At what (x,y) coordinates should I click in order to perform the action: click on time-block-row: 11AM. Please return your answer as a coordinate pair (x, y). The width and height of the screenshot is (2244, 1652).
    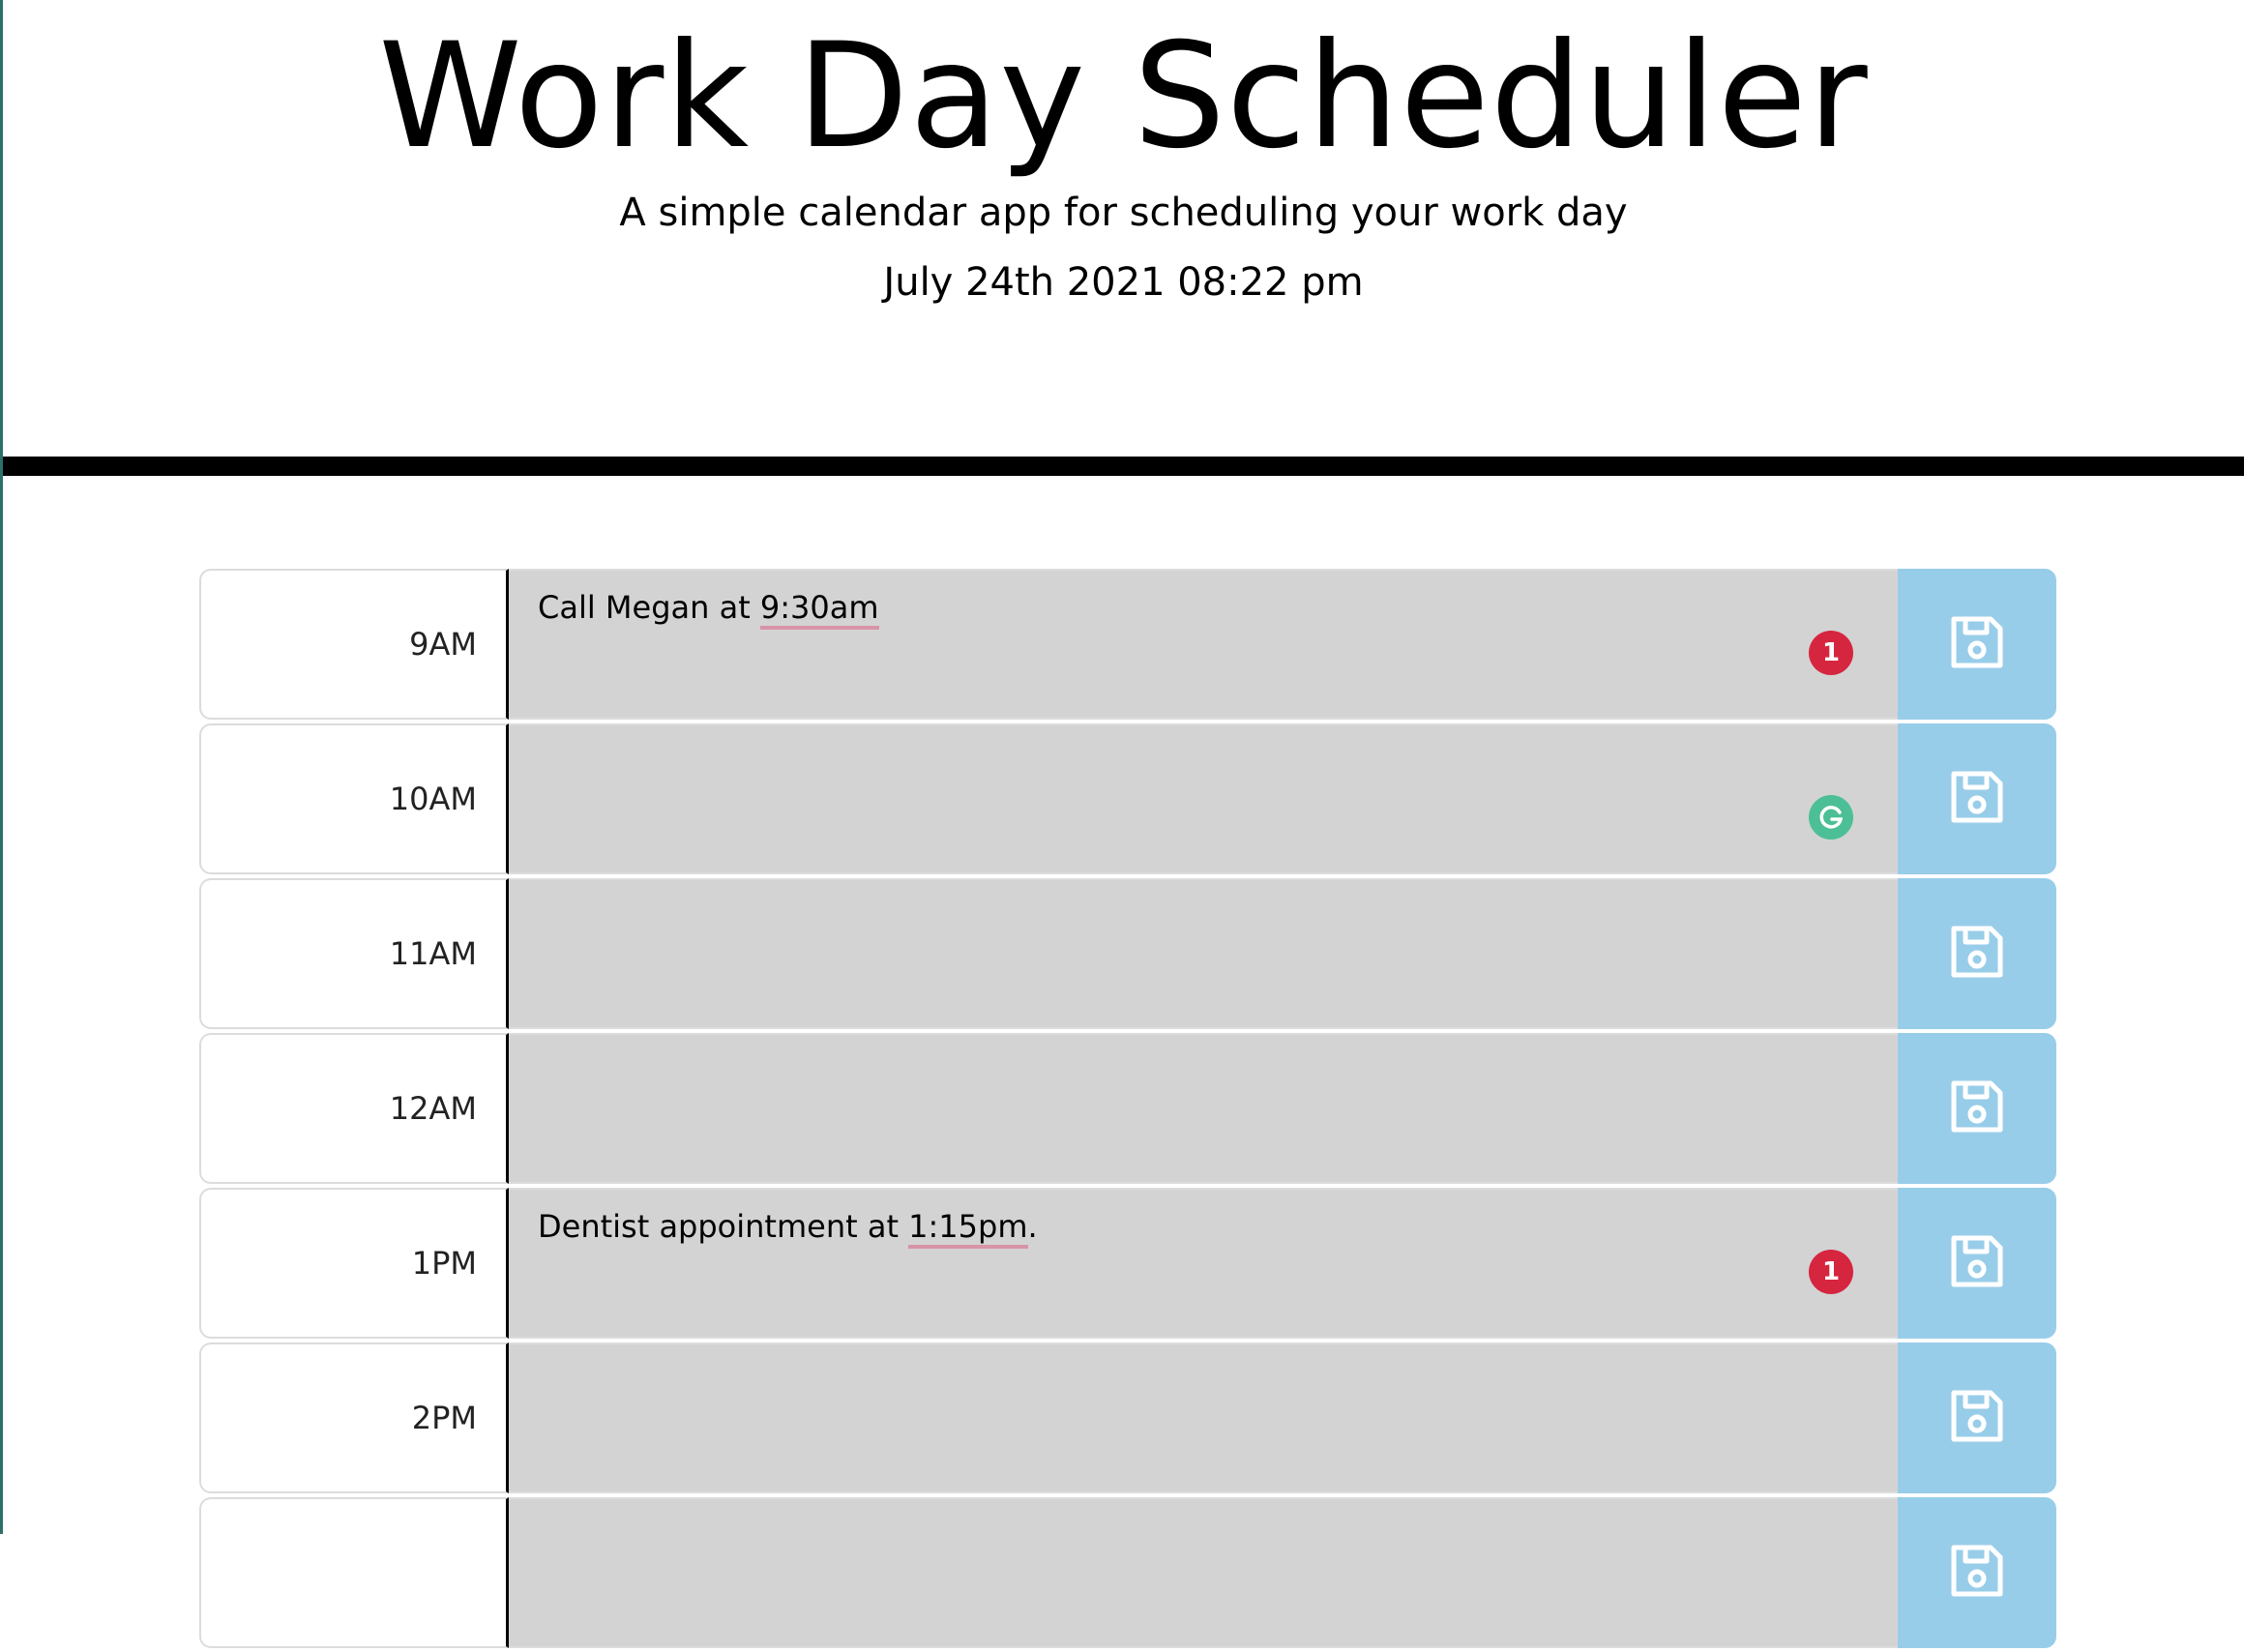
    Looking at the image, I should click on (1127, 955).